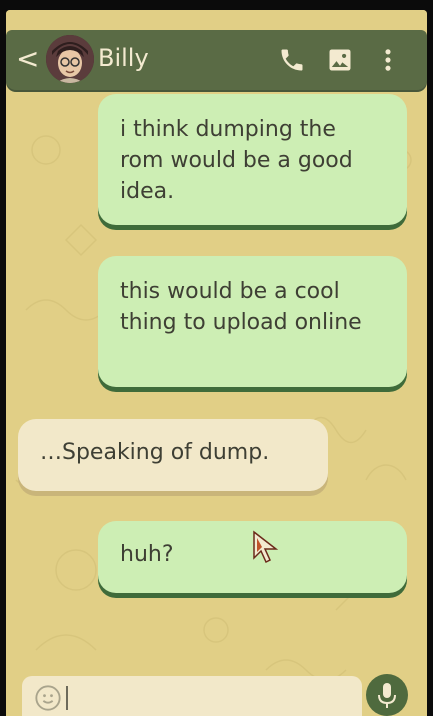  I want to click on more-vert-icon, so click(388, 60).